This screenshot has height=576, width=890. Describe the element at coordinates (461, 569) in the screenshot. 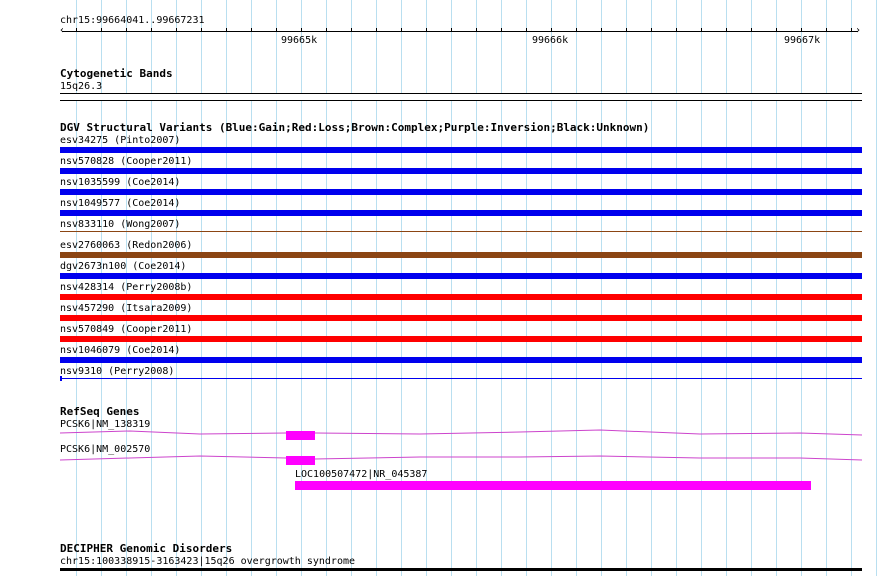

I see `decipher-entry-bar` at that location.